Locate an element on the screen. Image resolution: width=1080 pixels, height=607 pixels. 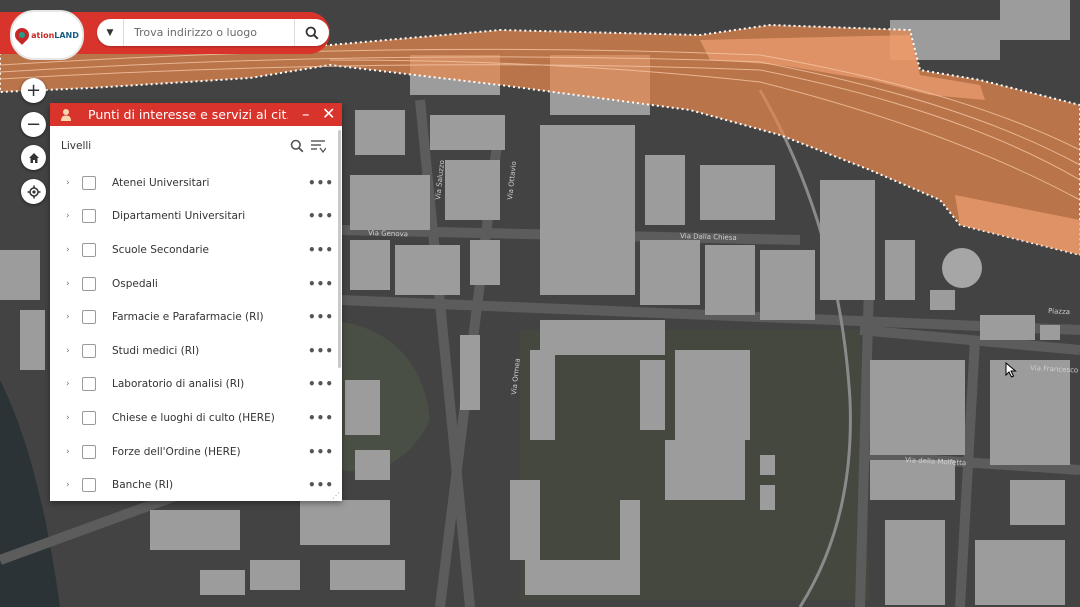
layers-heading: Livelli is located at coordinates (76, 146).